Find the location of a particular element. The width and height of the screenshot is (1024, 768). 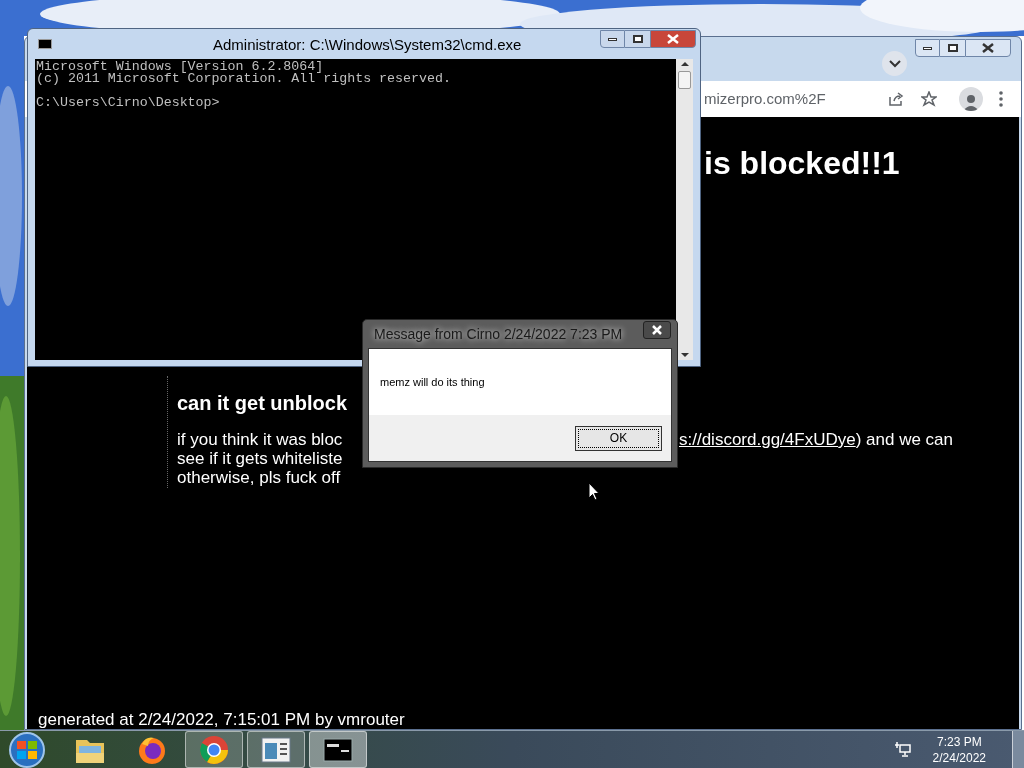

mouse-cursor-icon is located at coordinates (594, 491).